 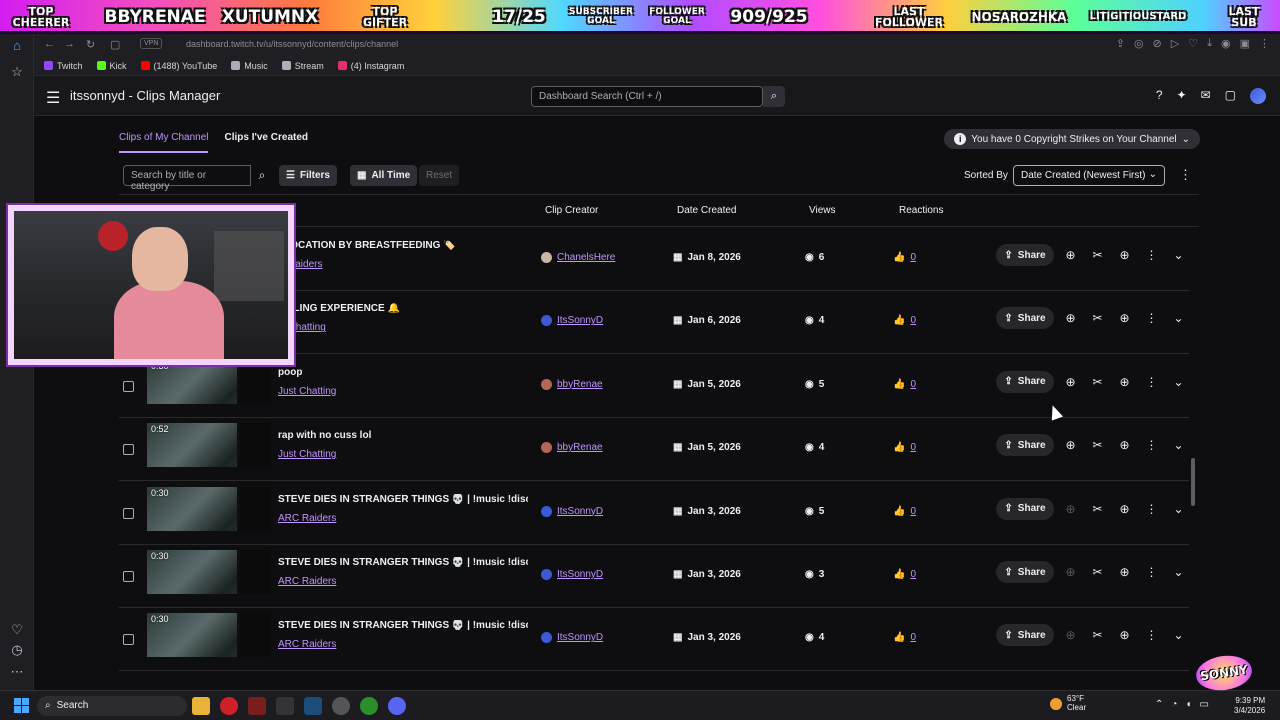 I want to click on reload-icon: ↻, so click(x=90, y=44).